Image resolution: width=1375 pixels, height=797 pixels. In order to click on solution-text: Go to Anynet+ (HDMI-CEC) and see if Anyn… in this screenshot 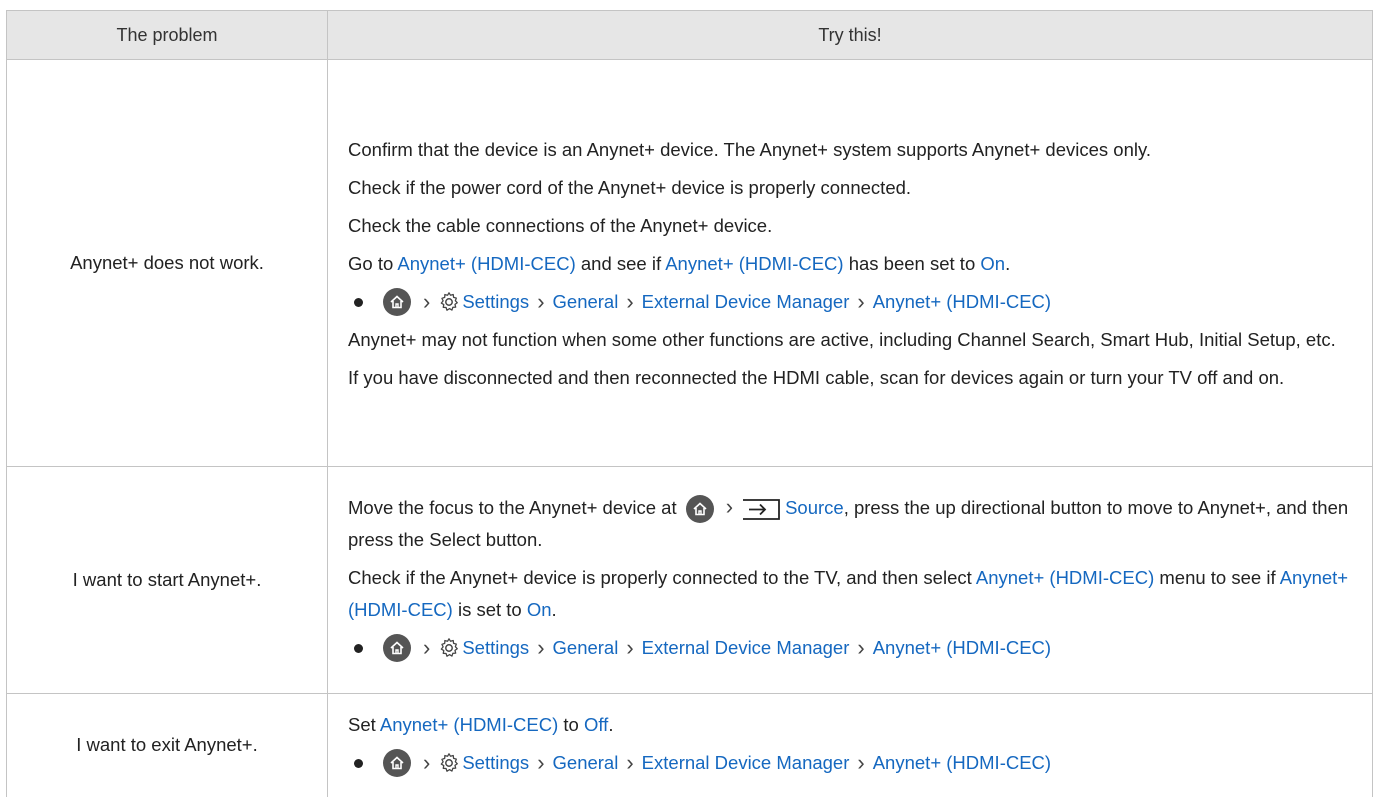, I will do `click(679, 263)`.